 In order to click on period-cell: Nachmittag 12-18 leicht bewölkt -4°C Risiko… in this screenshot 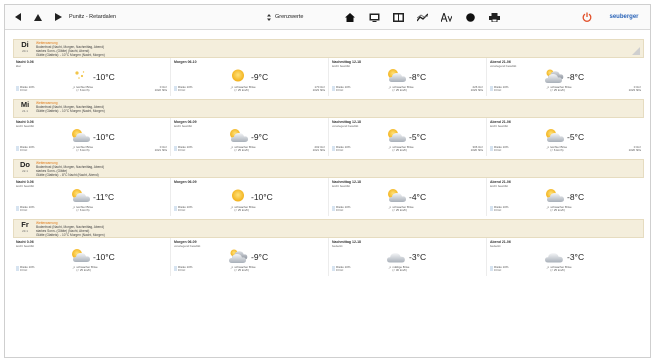, I will do `click(408, 197)`.